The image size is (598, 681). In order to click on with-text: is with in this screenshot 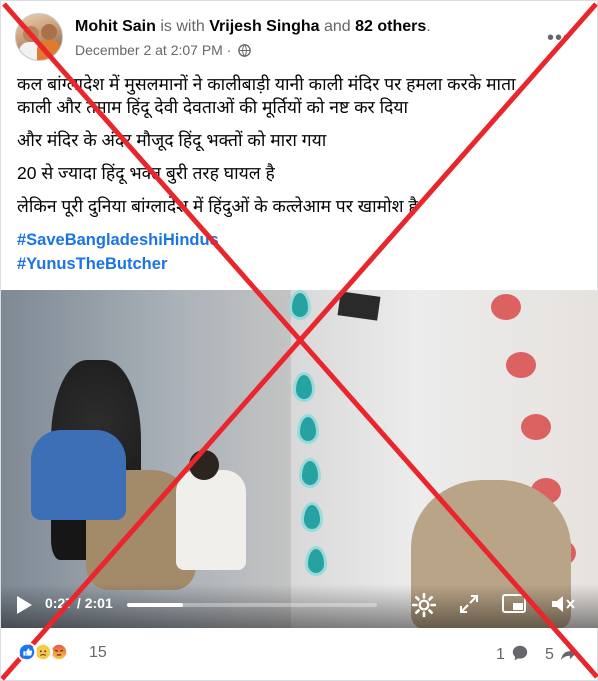, I will do `click(182, 26)`.